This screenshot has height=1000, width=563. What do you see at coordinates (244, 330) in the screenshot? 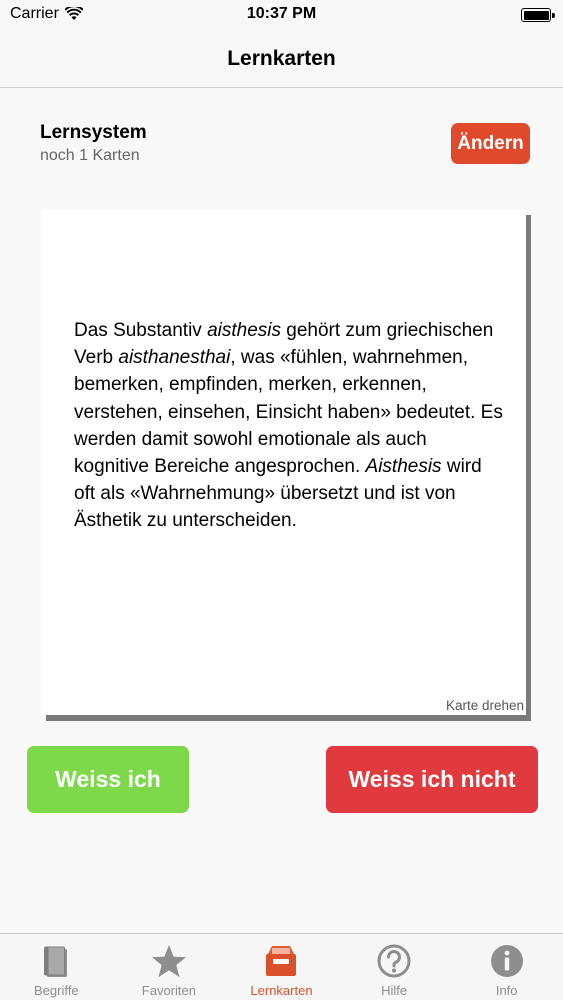
I see `card-text-italic: aisthesis` at bounding box center [244, 330].